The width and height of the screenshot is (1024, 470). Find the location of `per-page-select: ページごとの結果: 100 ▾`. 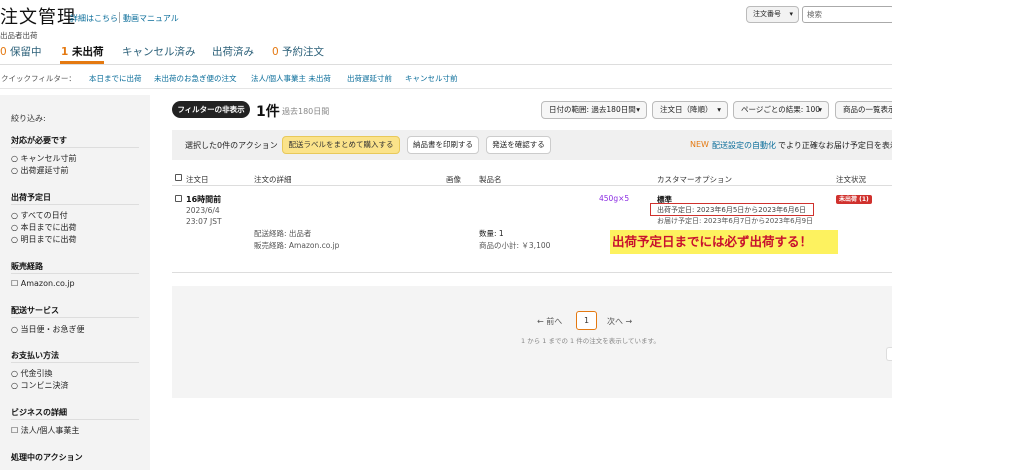

per-page-select: ページごとの結果: 100 ▾ is located at coordinates (781, 110).